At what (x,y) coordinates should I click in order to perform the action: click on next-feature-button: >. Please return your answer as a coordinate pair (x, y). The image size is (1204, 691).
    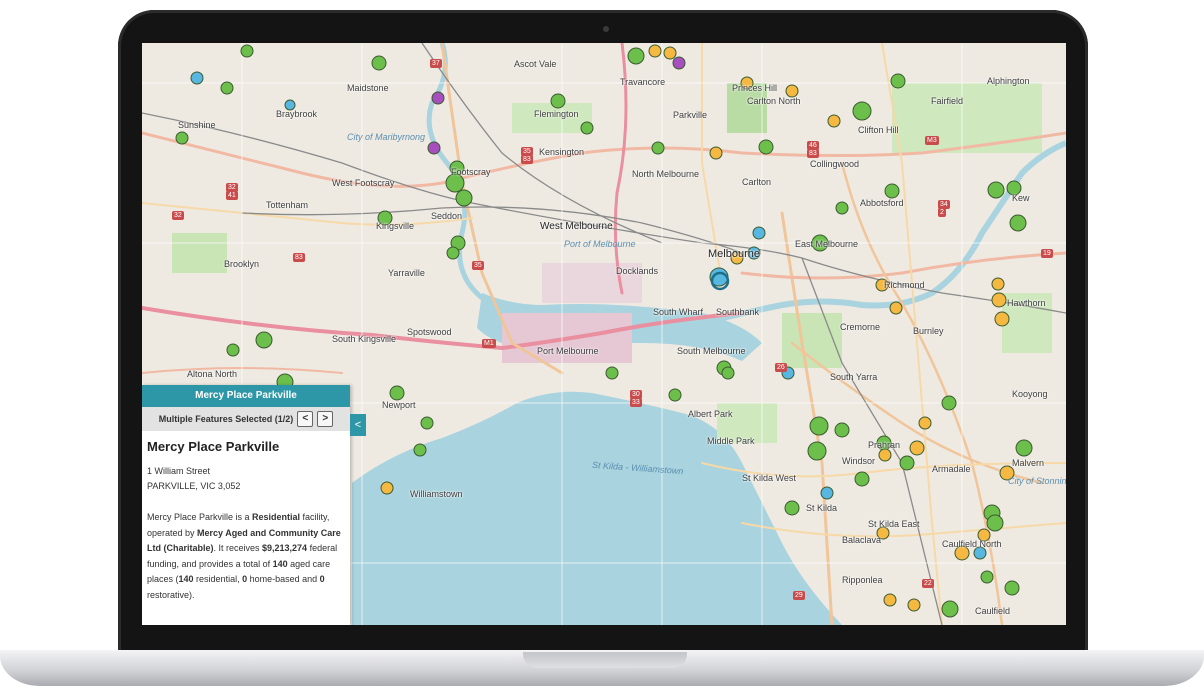
    Looking at the image, I should click on (325, 419).